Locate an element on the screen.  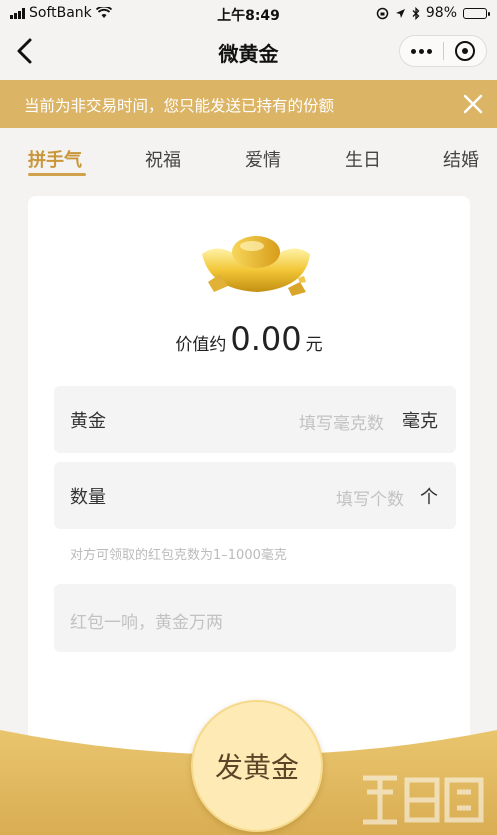
message-input: 红包一响，黄金万两 is located at coordinates (146, 620).